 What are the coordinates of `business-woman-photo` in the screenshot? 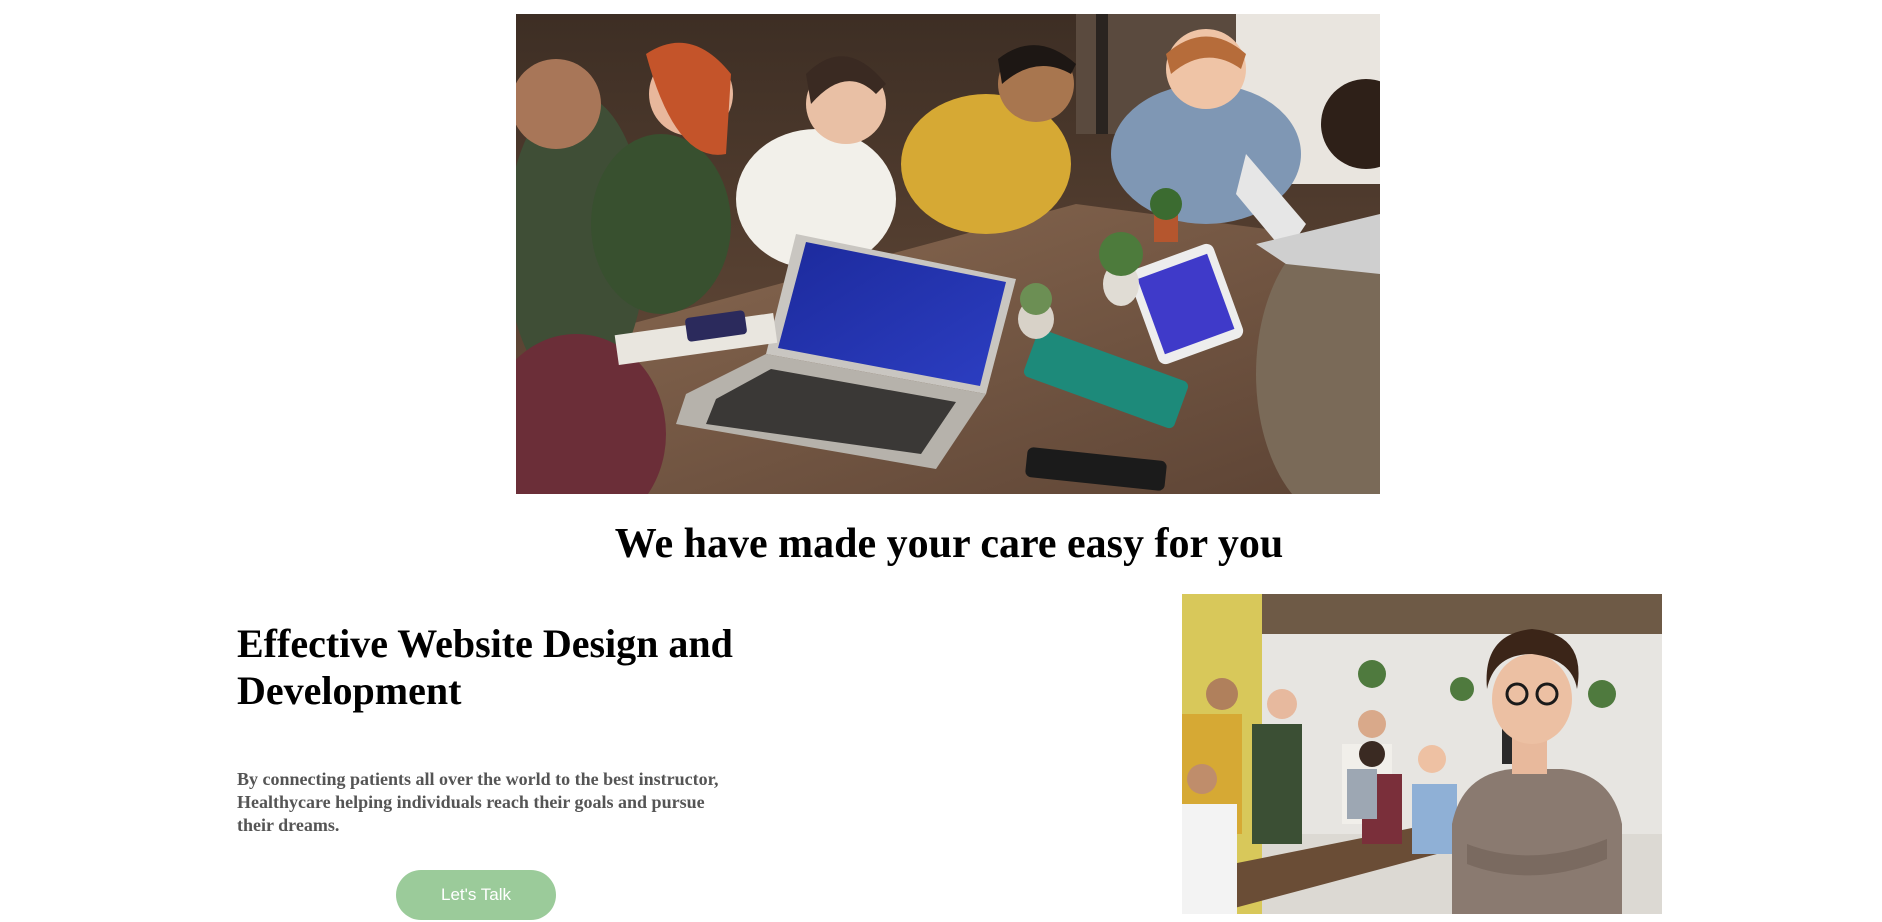 It's located at (1422, 754).